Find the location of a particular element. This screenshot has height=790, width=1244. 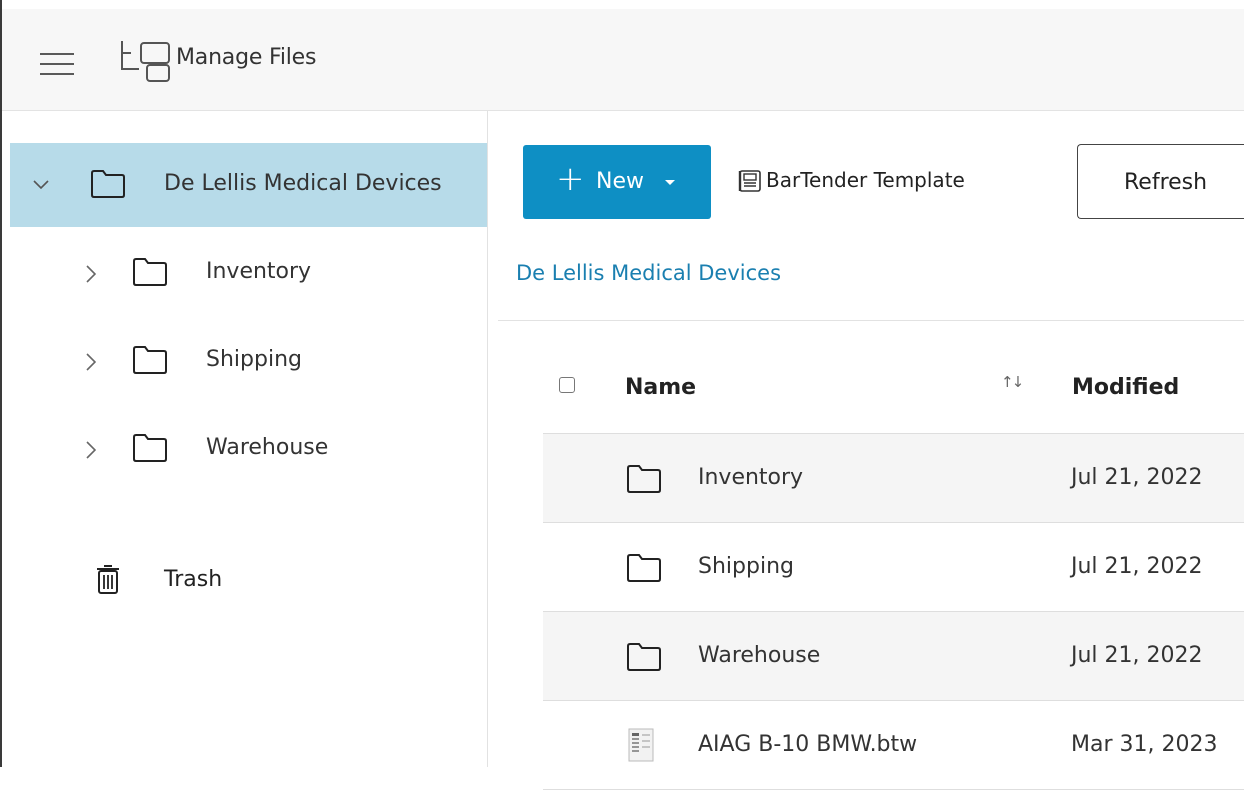

table-header: Name ↑↓ Modified is located at coordinates (893, 391).